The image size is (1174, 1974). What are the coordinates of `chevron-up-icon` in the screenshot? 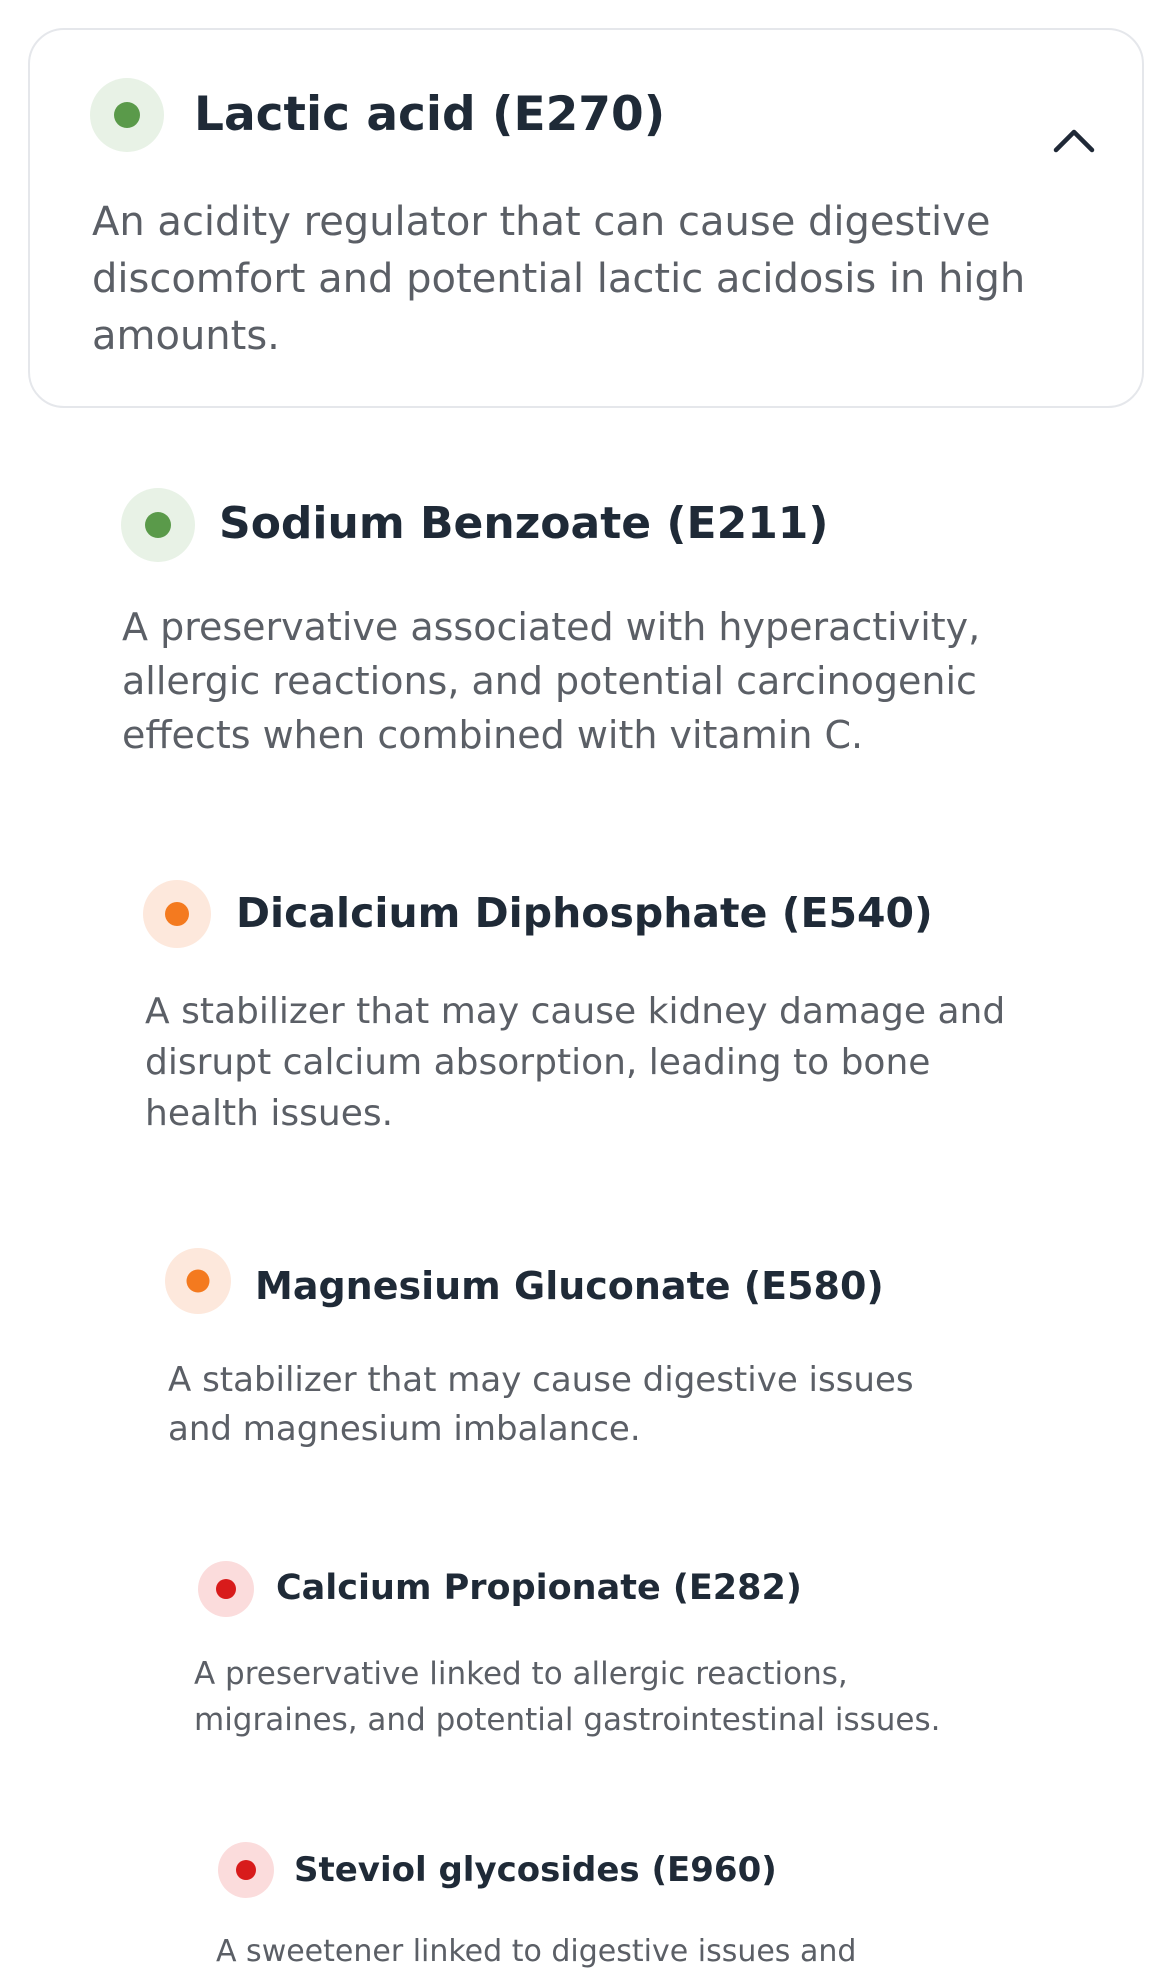 It's located at (1074, 142).